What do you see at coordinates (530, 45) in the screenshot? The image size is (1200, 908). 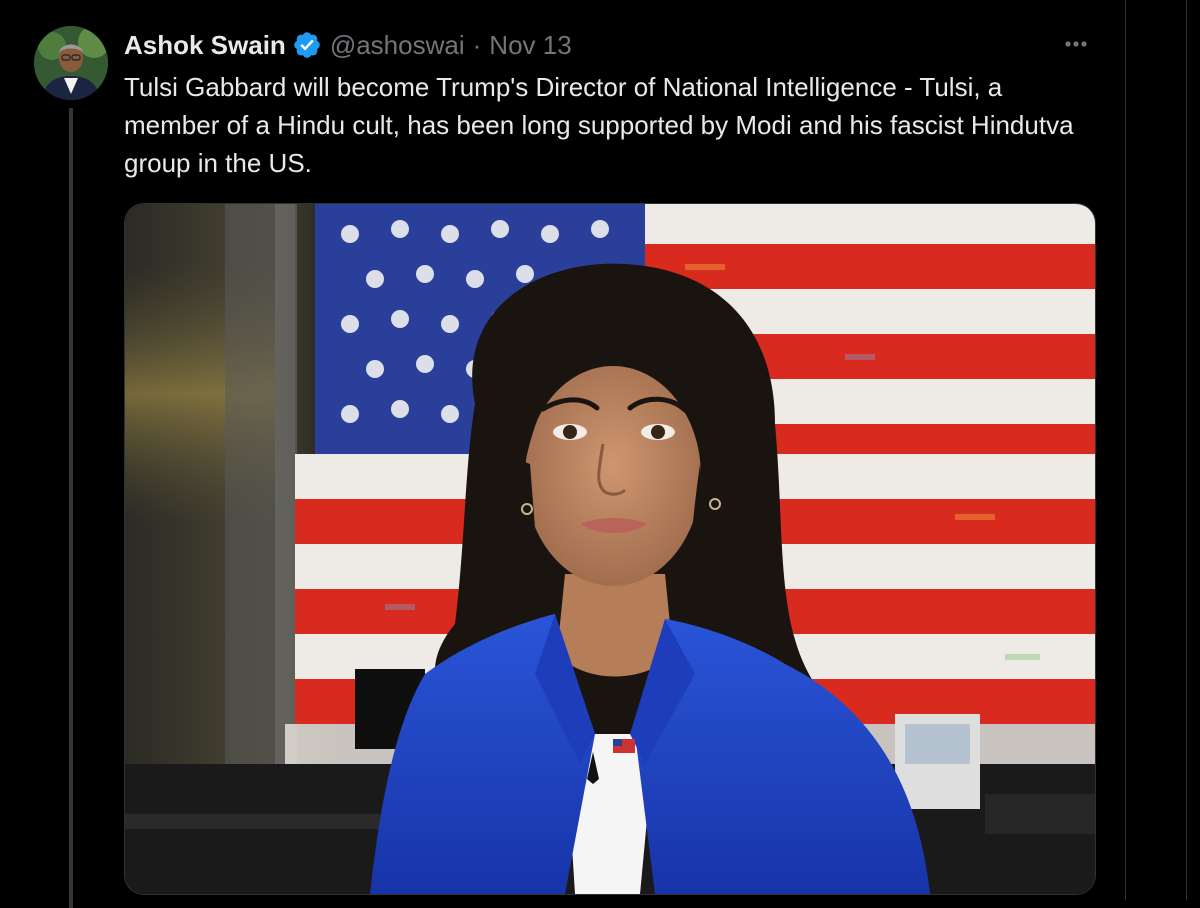 I see `tweet-timestamp: Nov 13` at bounding box center [530, 45].